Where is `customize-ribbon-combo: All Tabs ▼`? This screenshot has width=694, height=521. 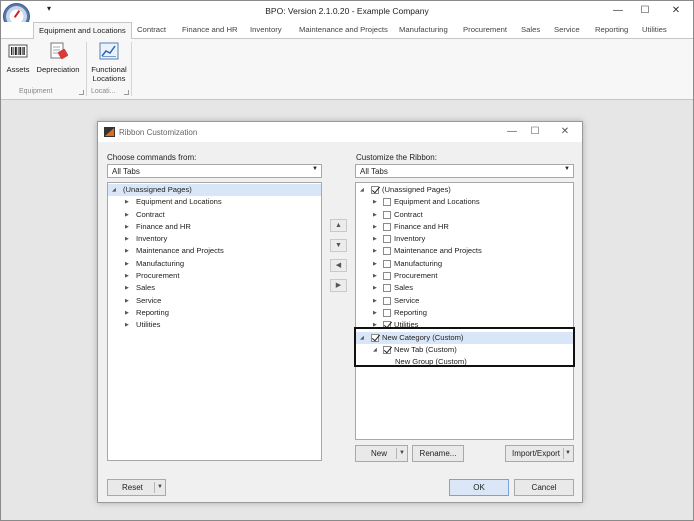
customize-ribbon-combo: All Tabs ▼ is located at coordinates (464, 171).